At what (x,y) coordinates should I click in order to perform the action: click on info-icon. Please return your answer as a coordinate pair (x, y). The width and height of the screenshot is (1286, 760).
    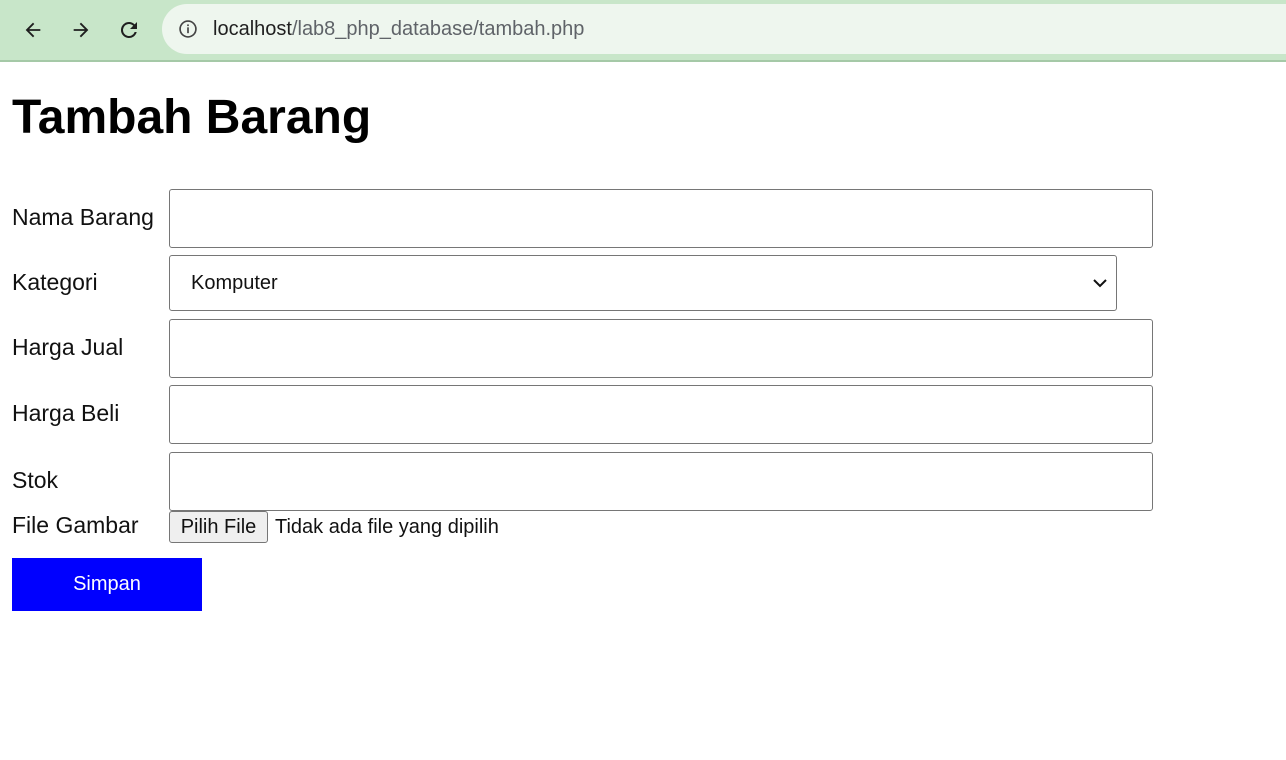
    Looking at the image, I should click on (188, 29).